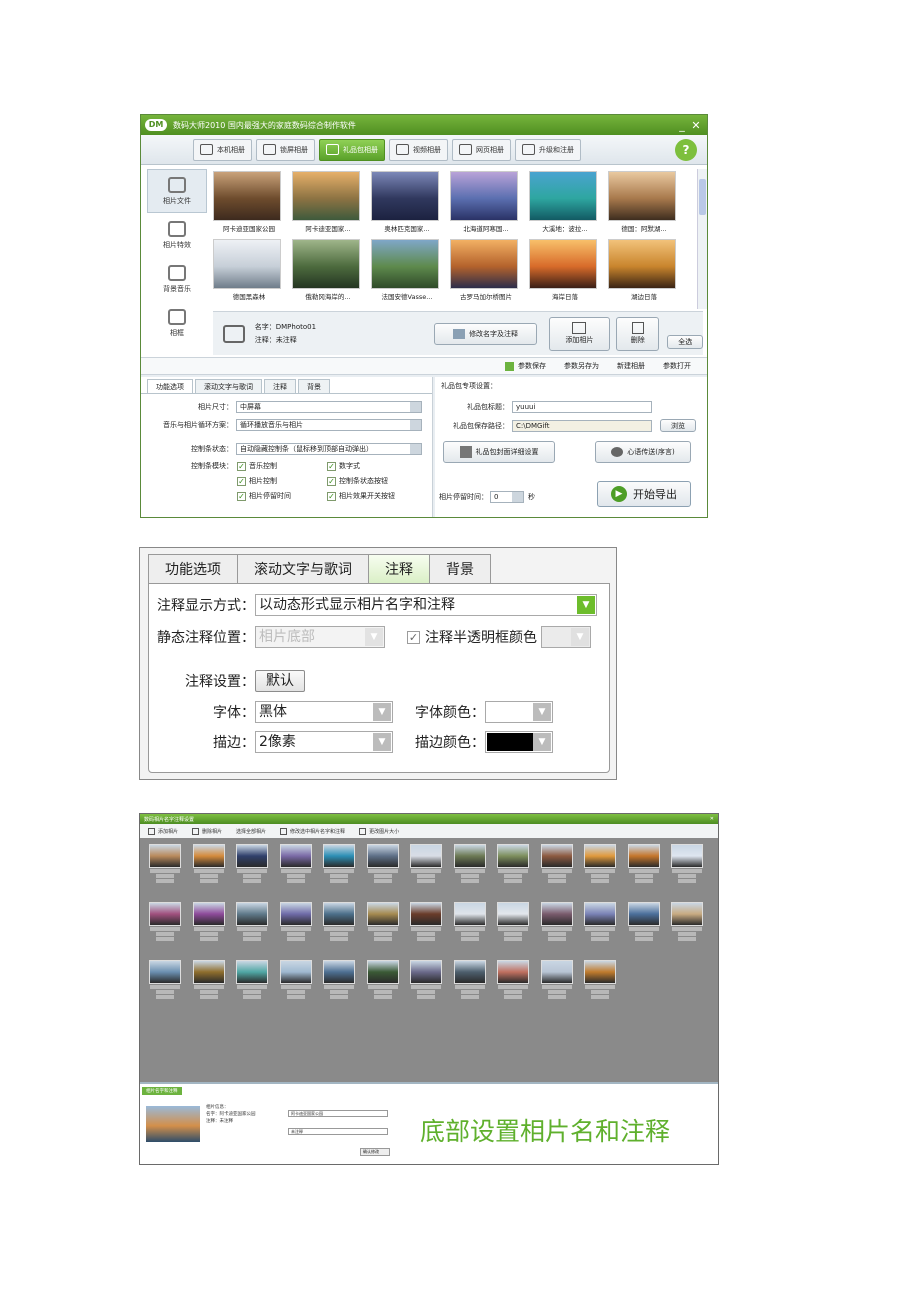 Image resolution: width=920 pixels, height=1302 pixels. What do you see at coordinates (329, 449) in the screenshot?
I see `control-select: 自动隐藏控制条（鼠标移到顶部自动弹出）` at bounding box center [329, 449].